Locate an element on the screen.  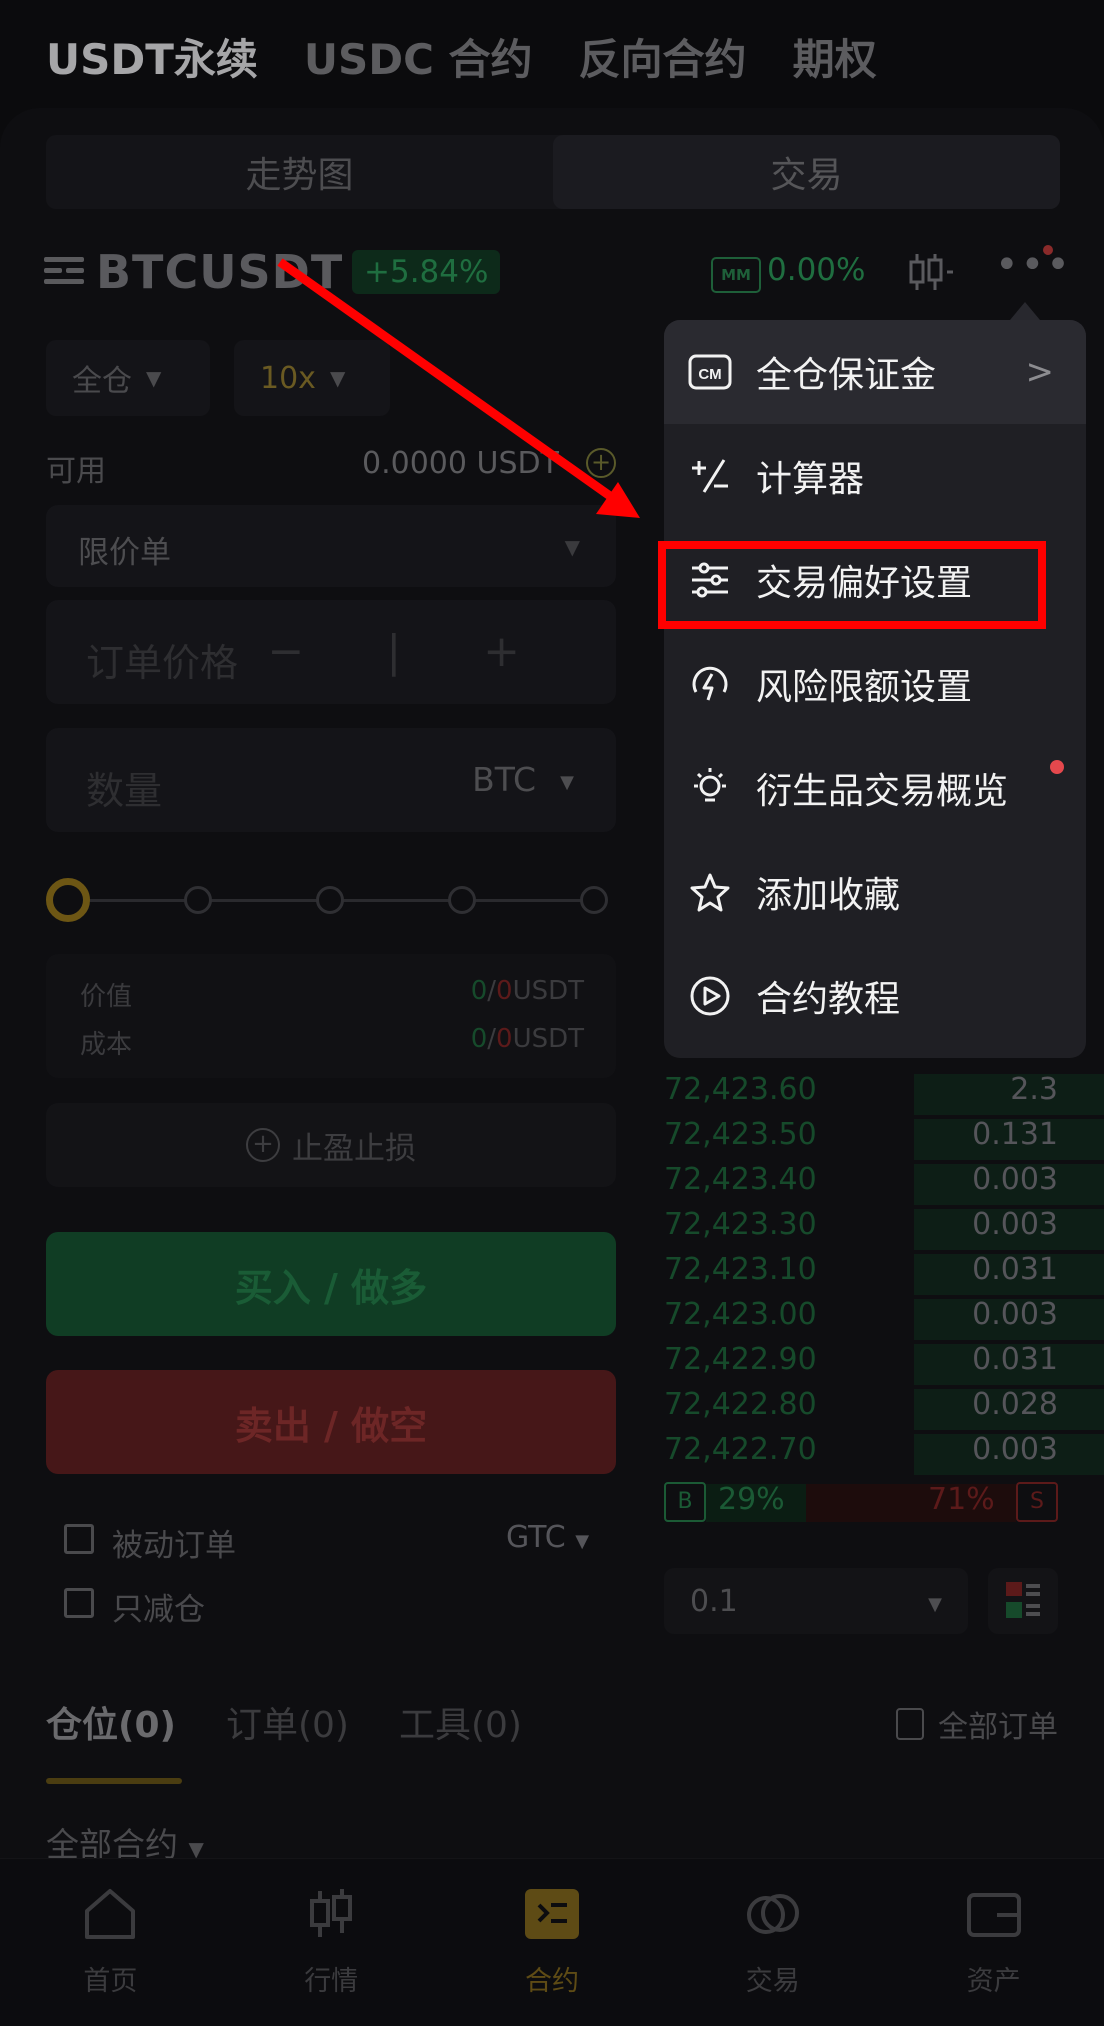
segment-trade: 交易 is located at coordinates (806, 172).